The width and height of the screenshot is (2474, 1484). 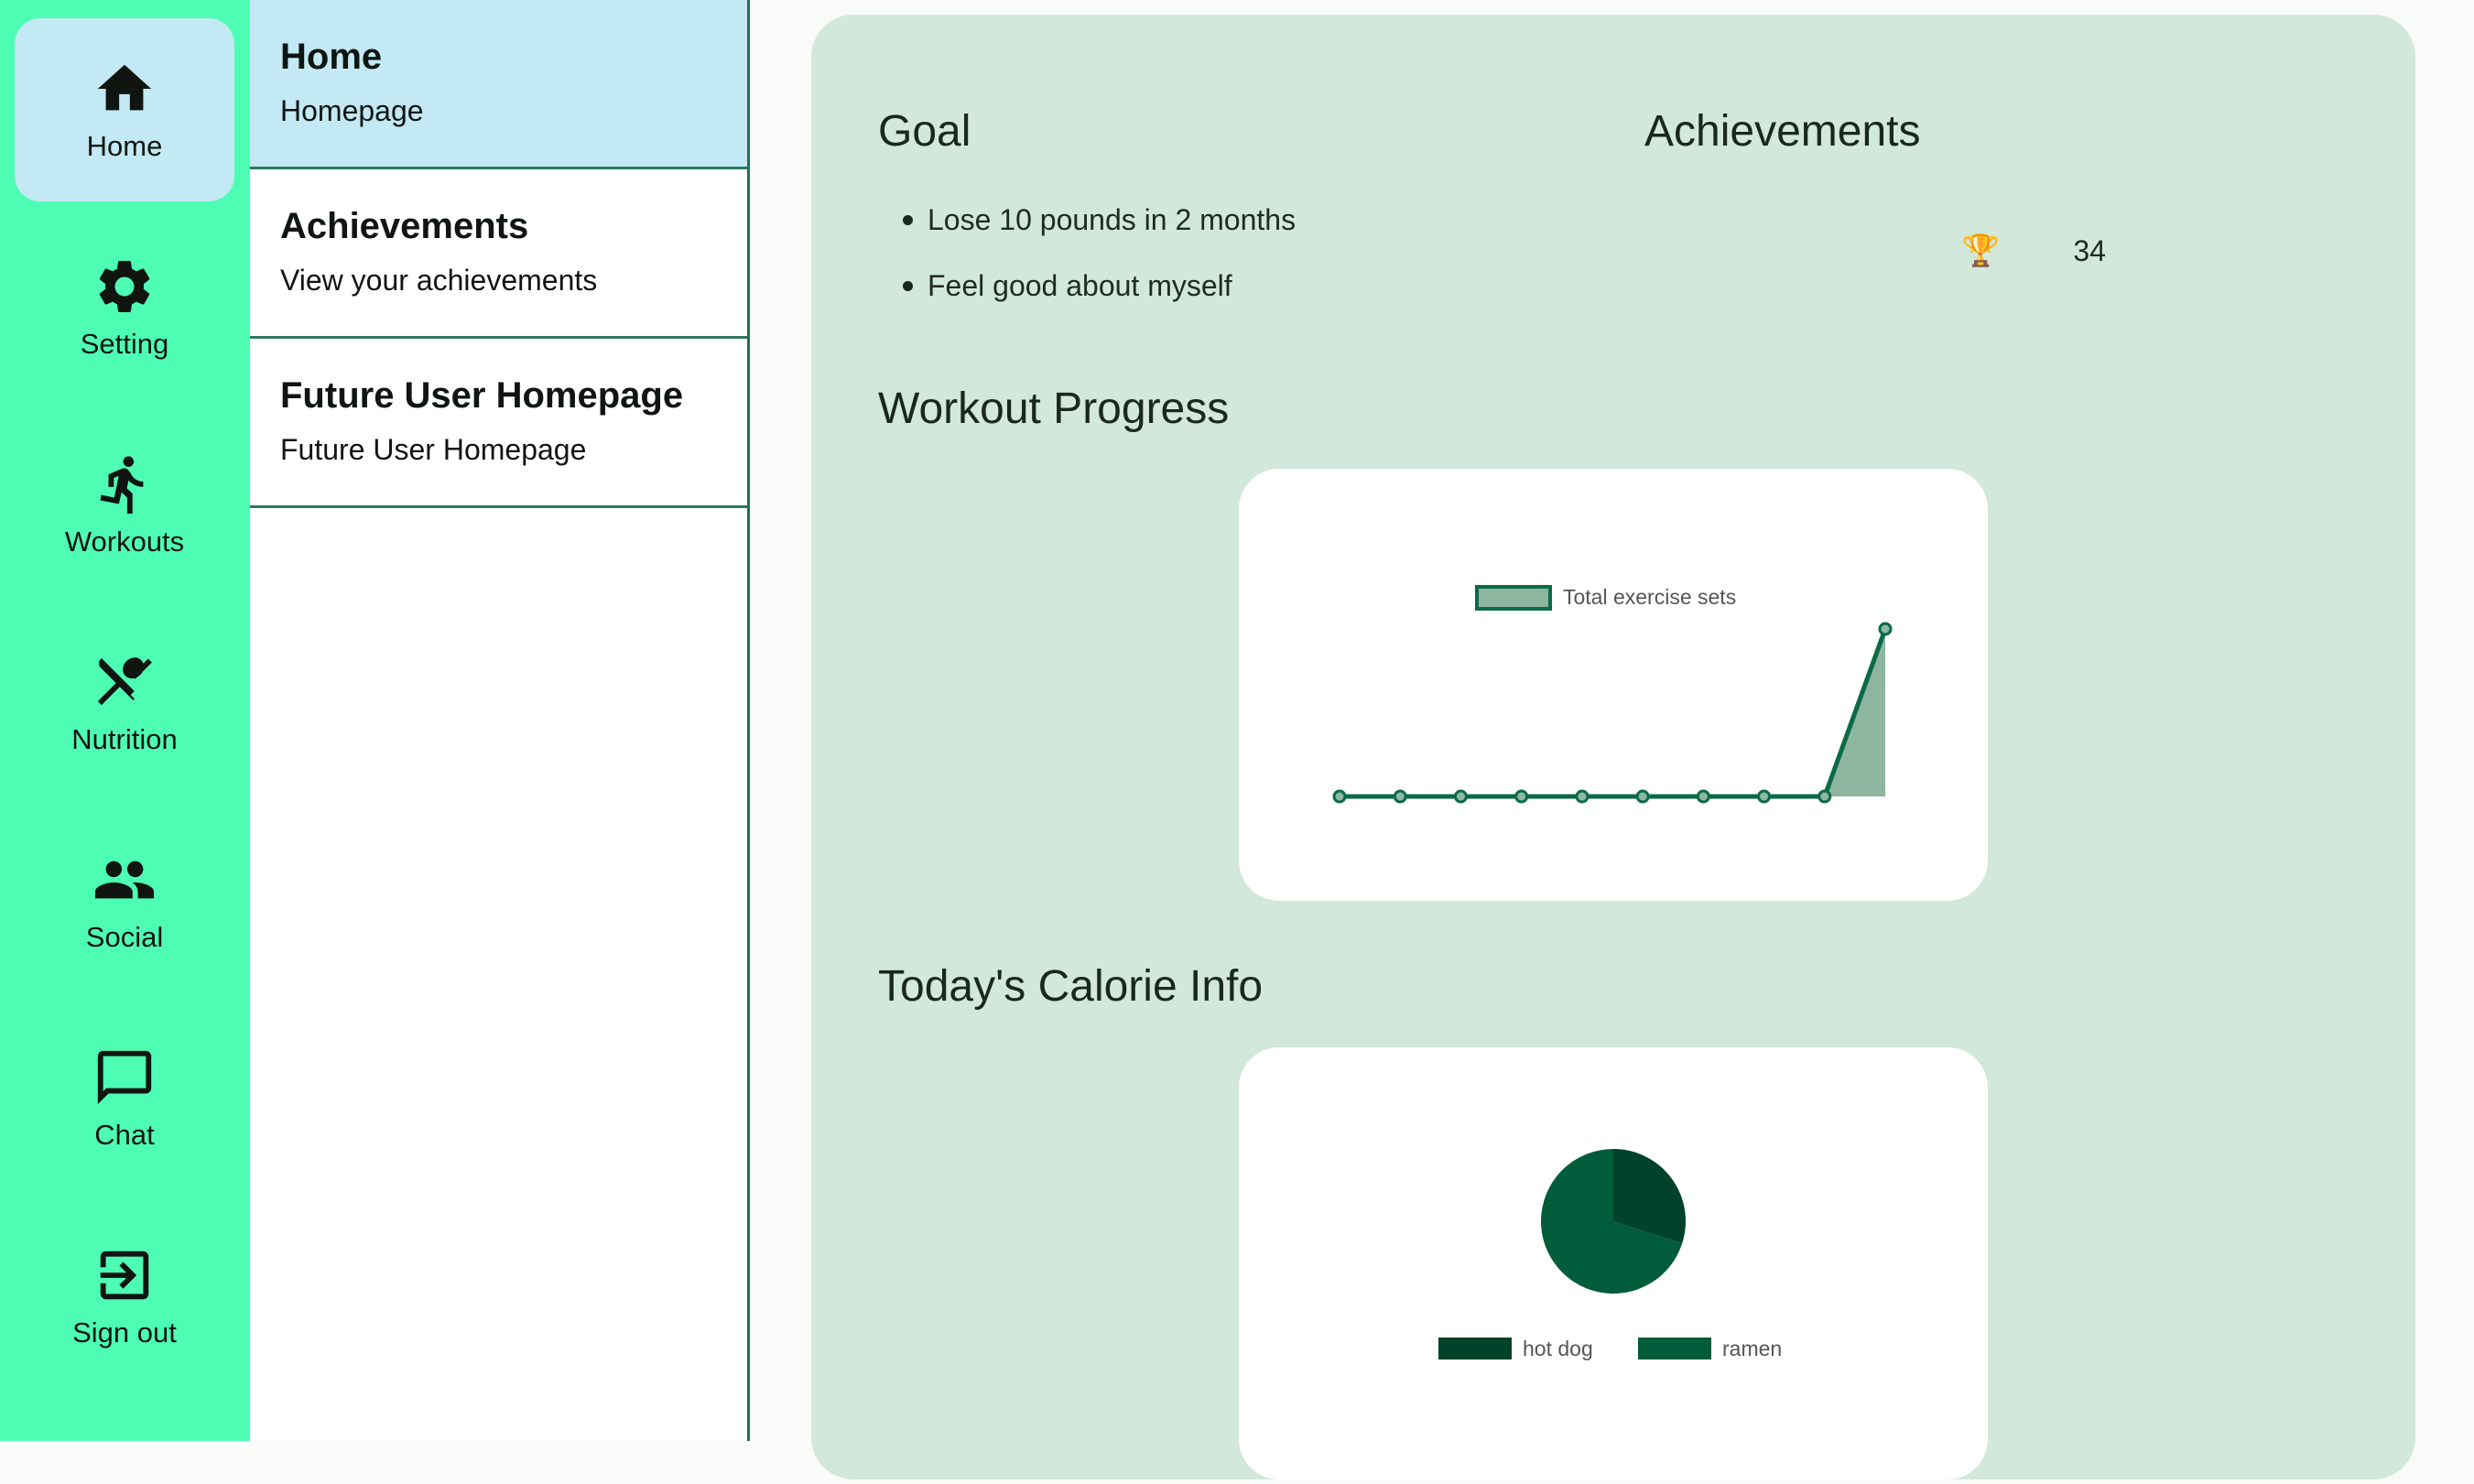 What do you see at coordinates (124, 1135) in the screenshot?
I see `rail-label: Chat` at bounding box center [124, 1135].